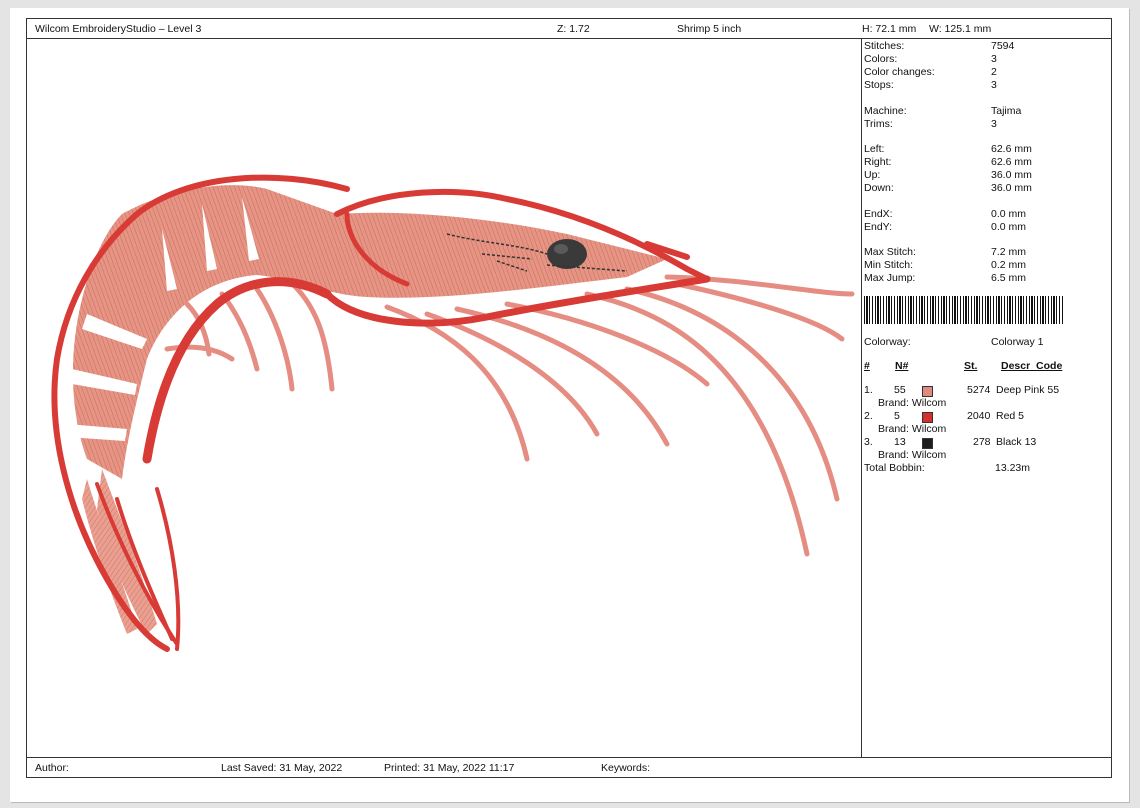 The image size is (1140, 808). I want to click on stat-row: Color changes: 2, so click(930, 72).